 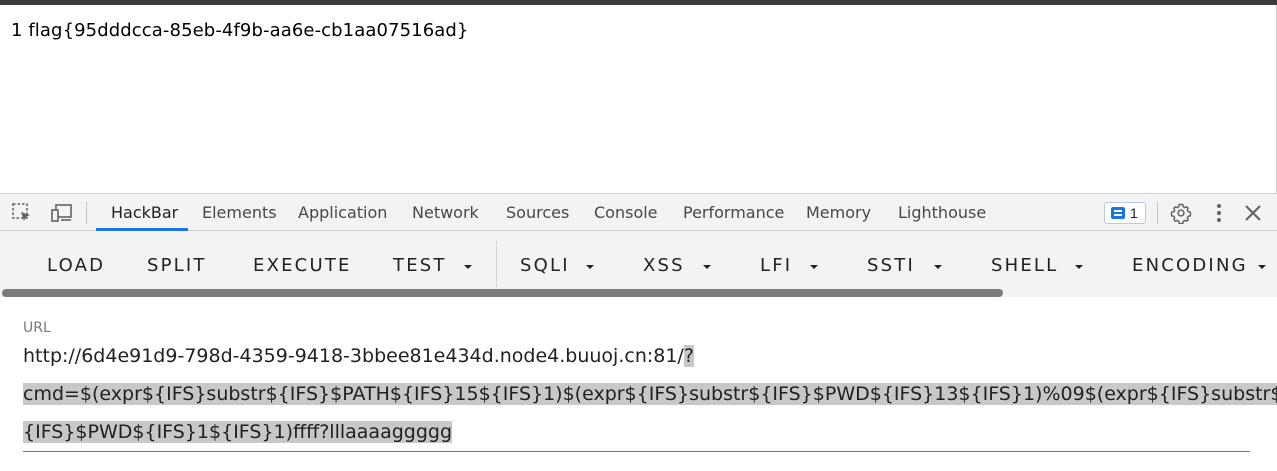 I want to click on tab-lighthouse: Lighthouse, so click(x=942, y=212).